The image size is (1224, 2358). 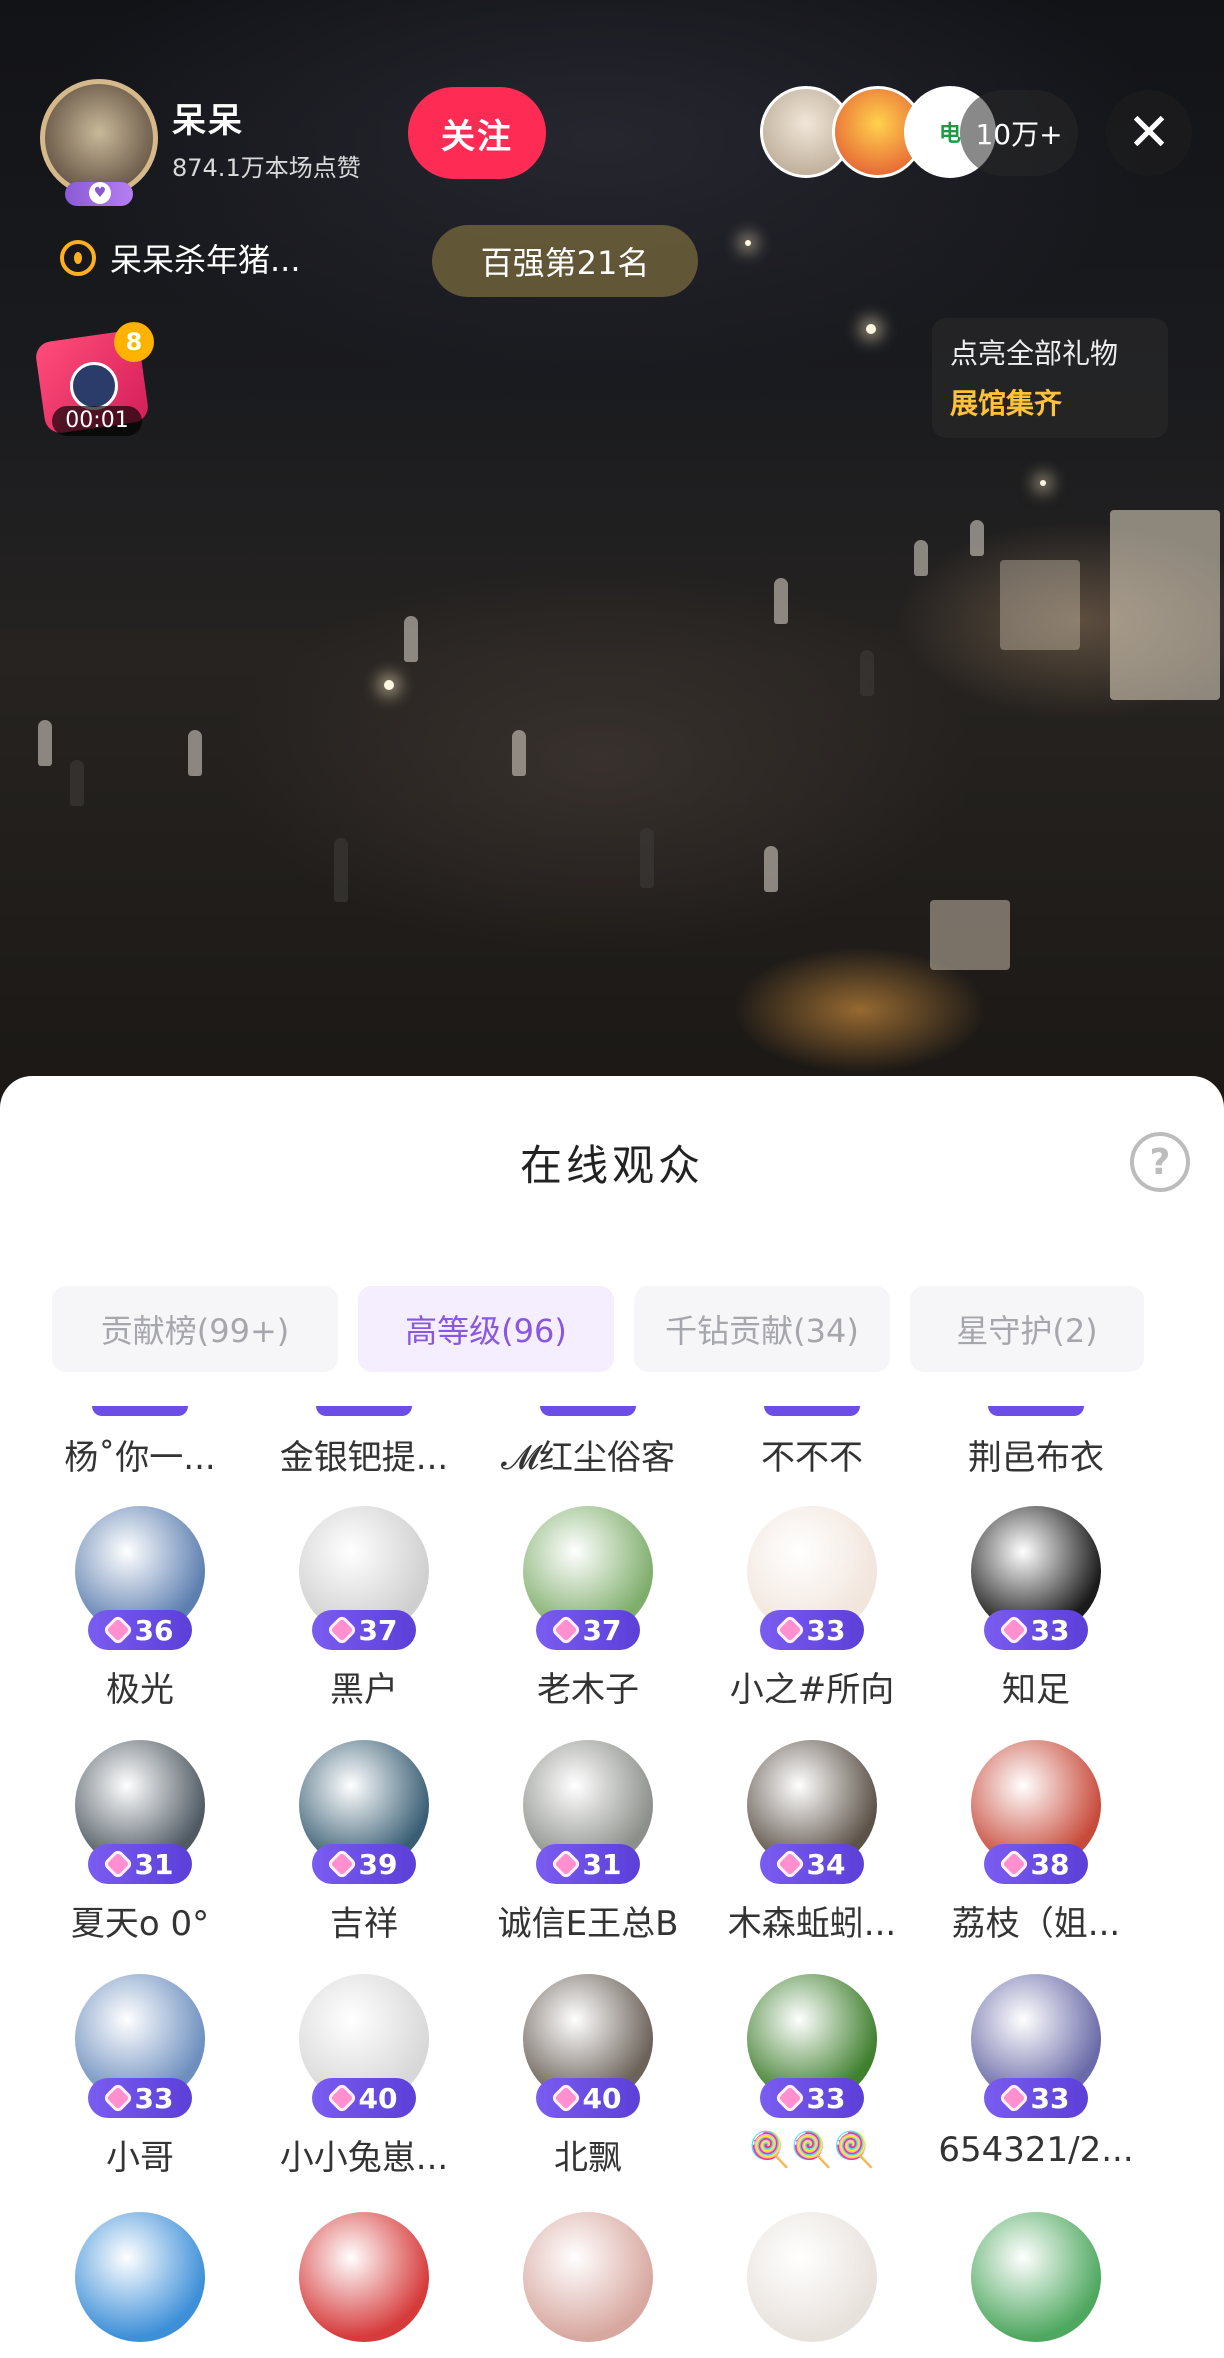 What do you see at coordinates (826, 1864) in the screenshot?
I see `level-number: 34` at bounding box center [826, 1864].